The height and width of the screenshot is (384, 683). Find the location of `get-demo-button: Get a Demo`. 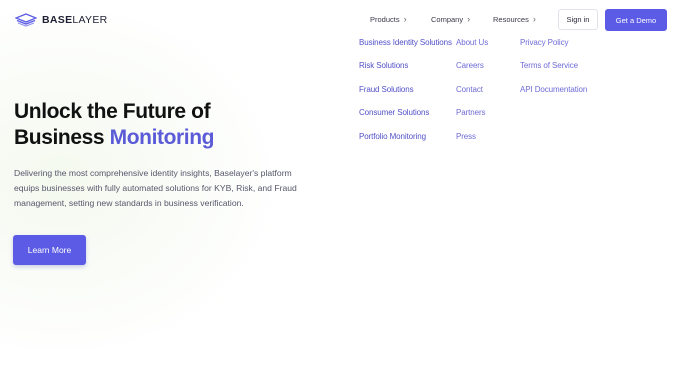

get-demo-button: Get a Demo is located at coordinates (636, 20).